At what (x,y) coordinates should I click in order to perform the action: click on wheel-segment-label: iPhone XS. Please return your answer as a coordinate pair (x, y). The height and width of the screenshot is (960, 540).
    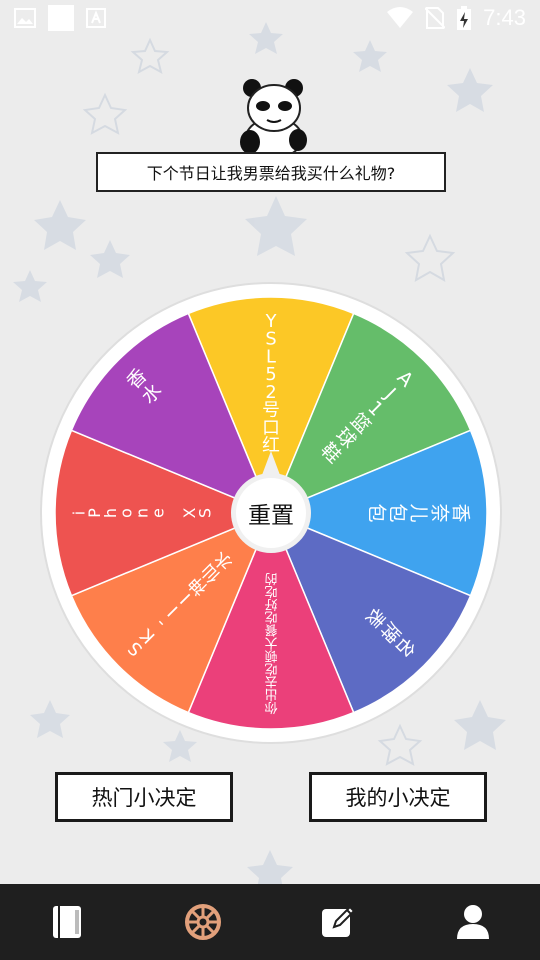
    Looking at the image, I should click on (141, 512).